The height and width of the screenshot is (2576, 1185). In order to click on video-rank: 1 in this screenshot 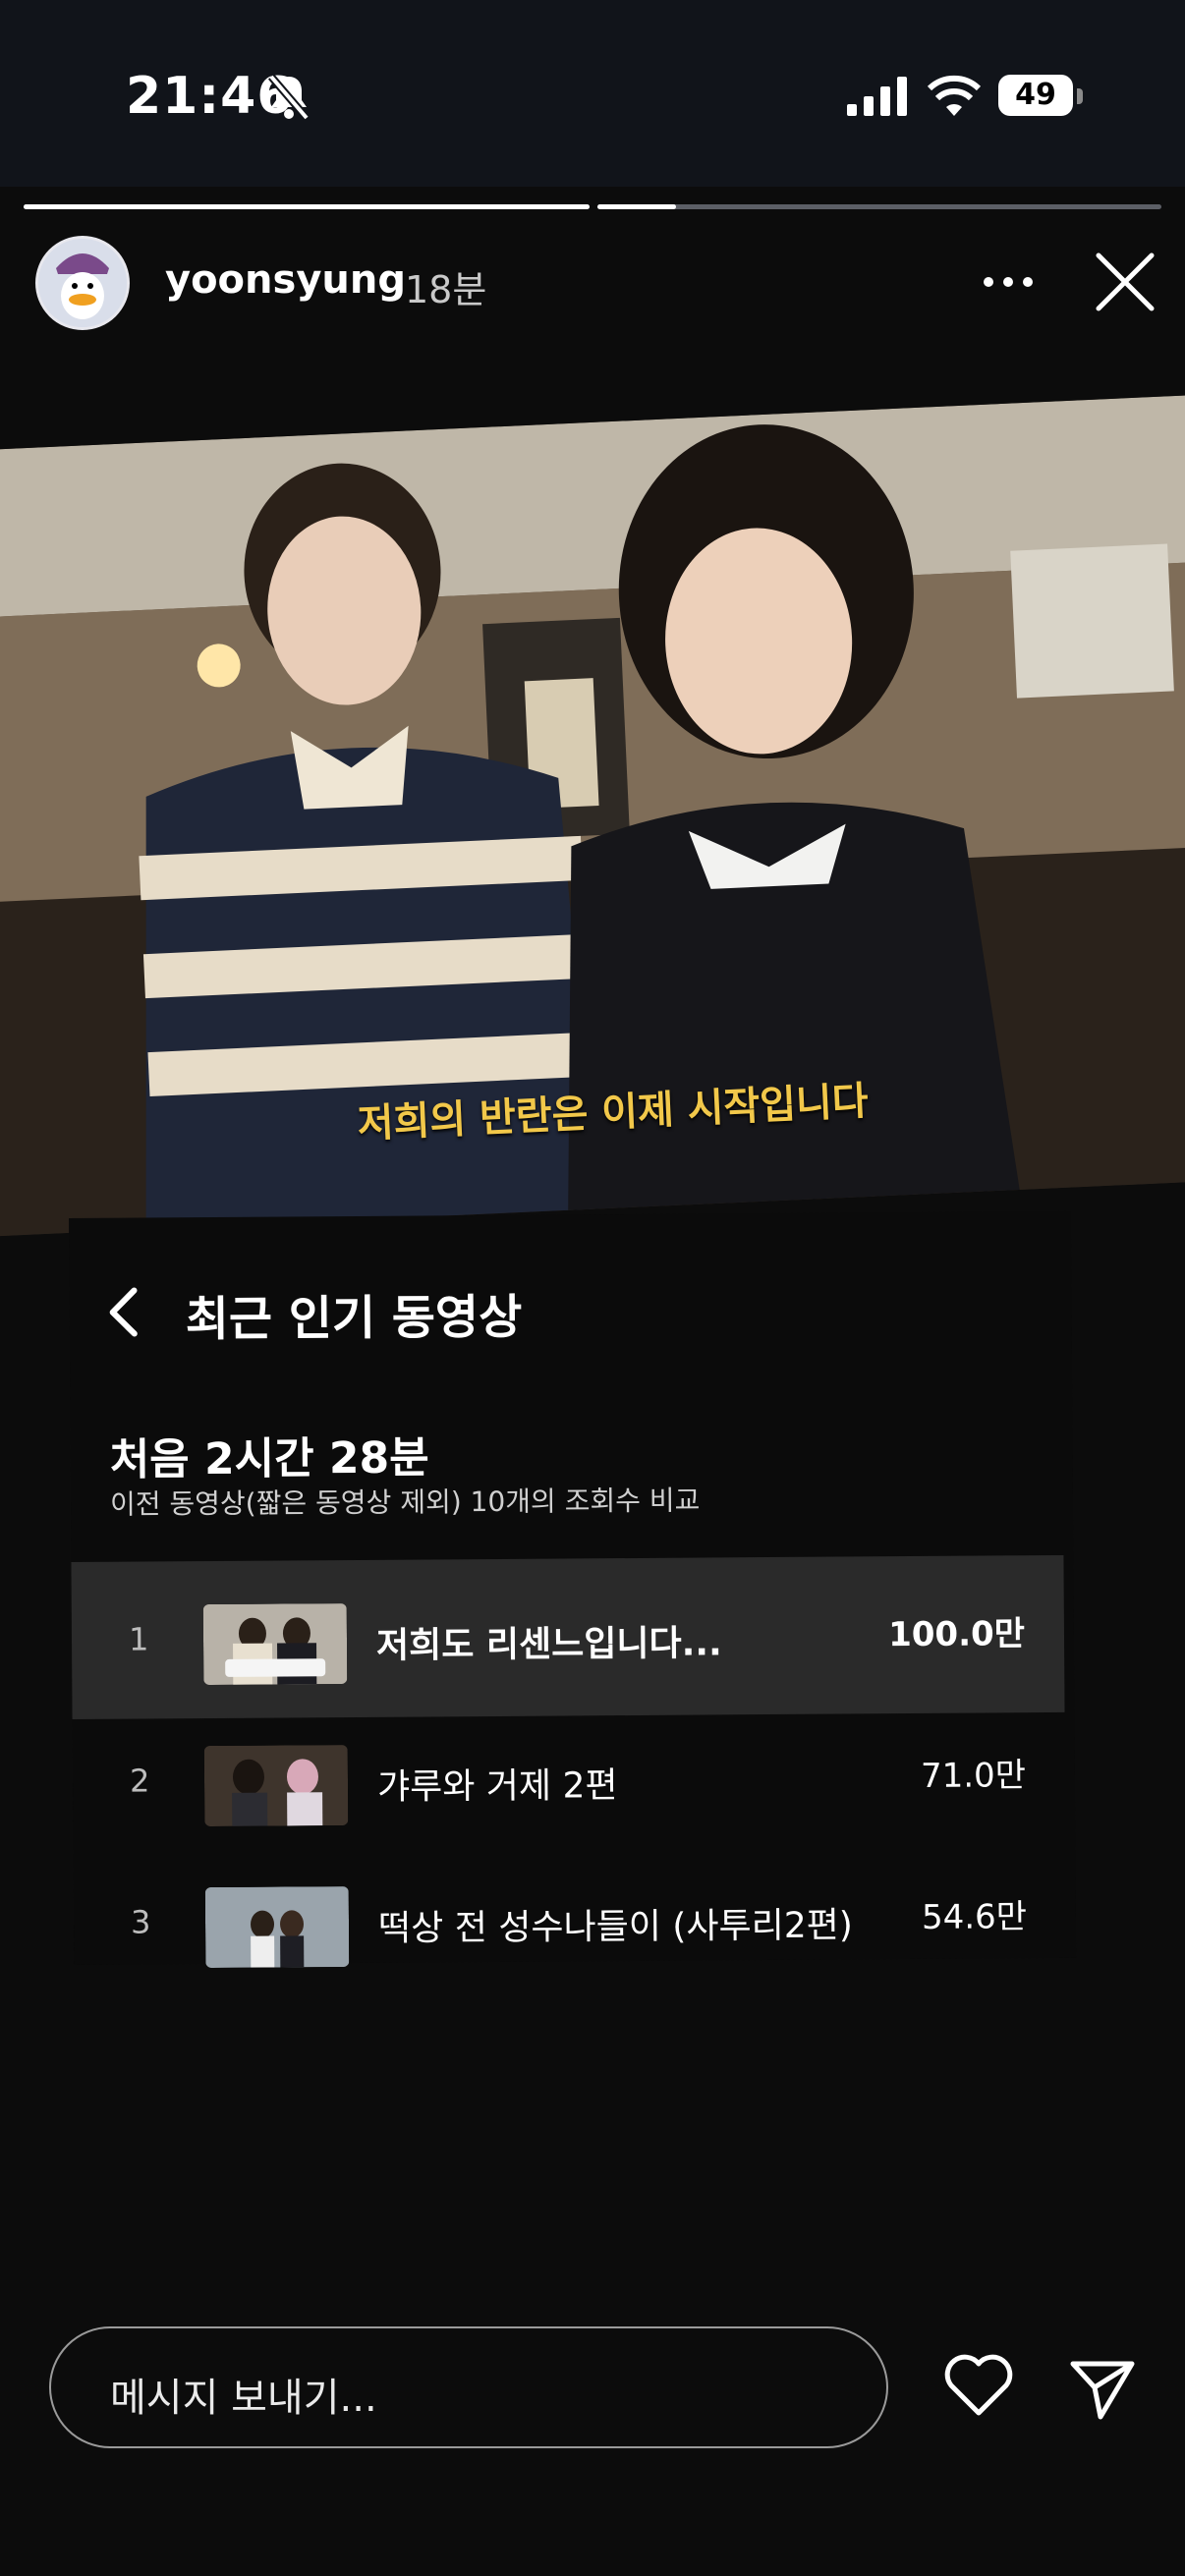, I will do `click(138, 1639)`.